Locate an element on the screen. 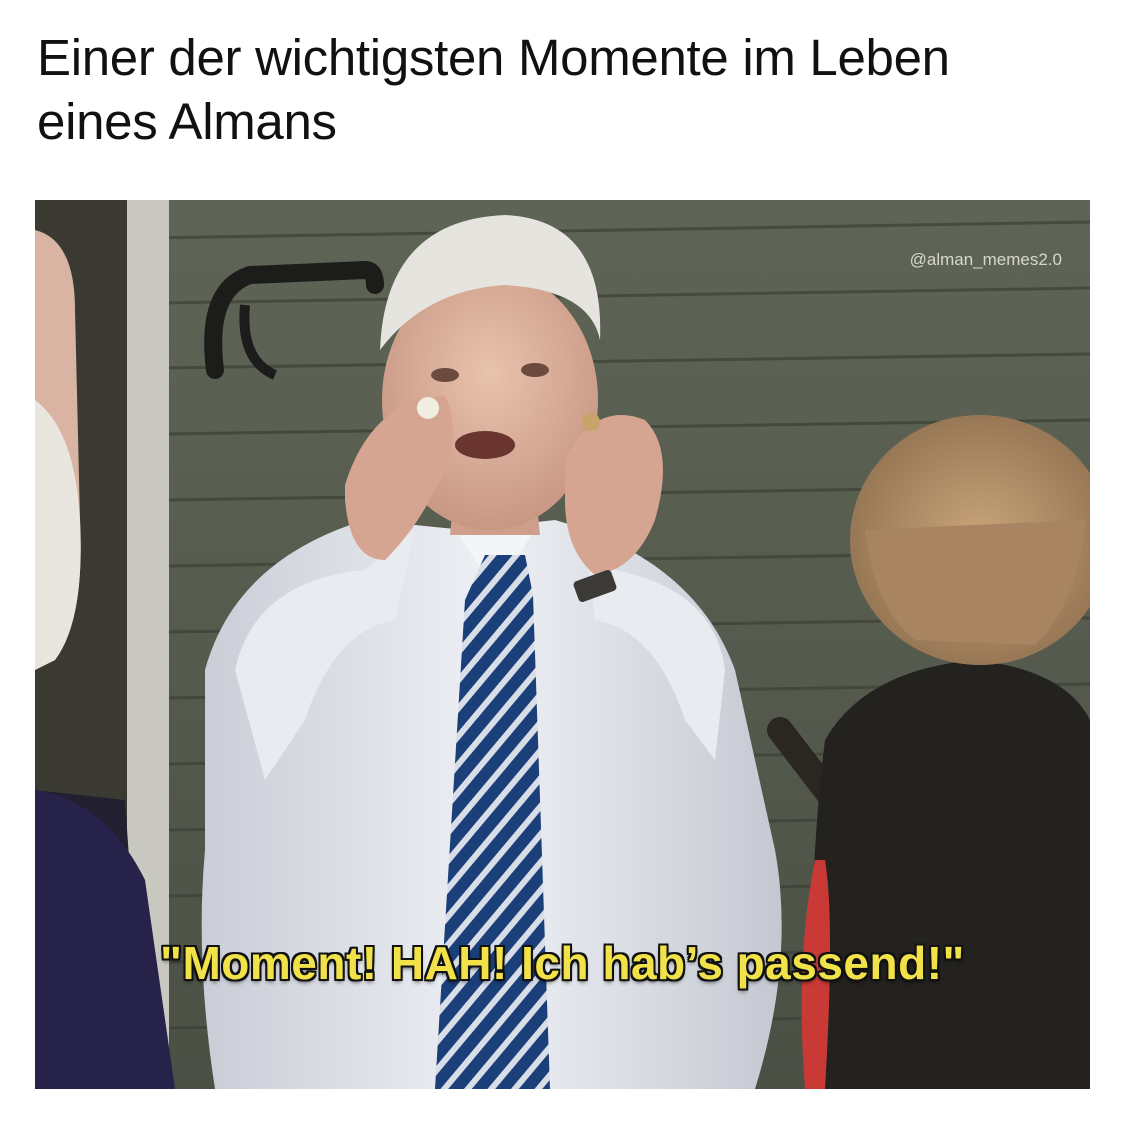 The height and width of the screenshot is (1124, 1124). coin-left is located at coordinates (428, 408).